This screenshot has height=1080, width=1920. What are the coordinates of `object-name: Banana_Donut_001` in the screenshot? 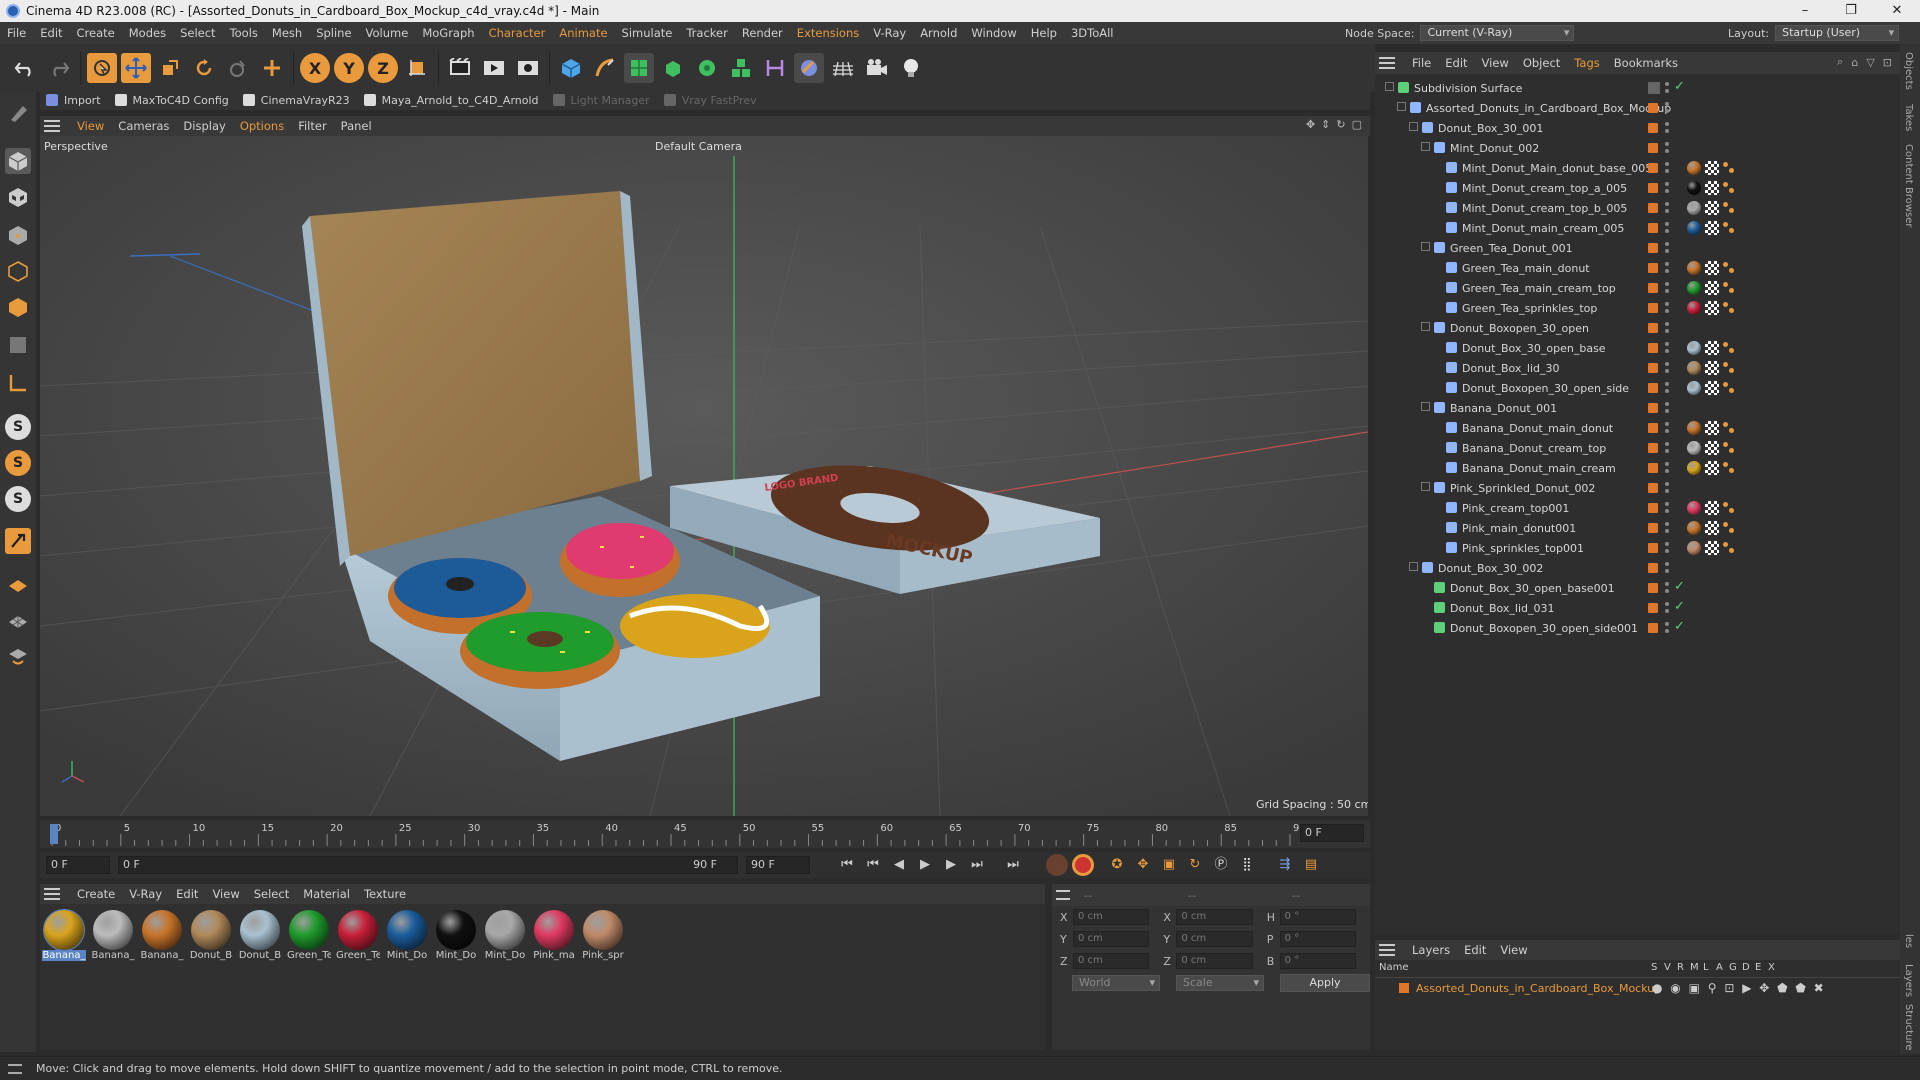 It's located at (1503, 408).